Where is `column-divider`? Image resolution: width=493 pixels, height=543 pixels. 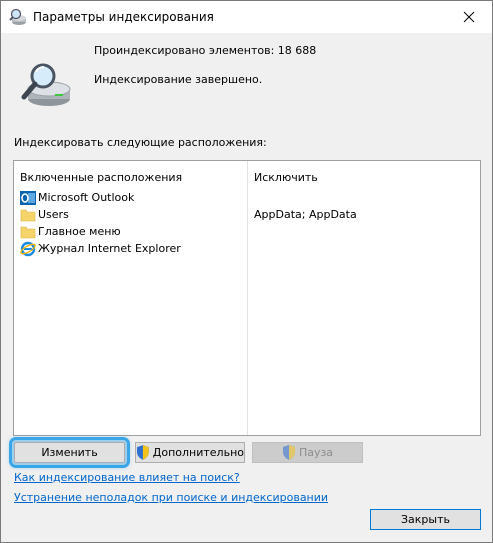
column-divider is located at coordinates (247, 298).